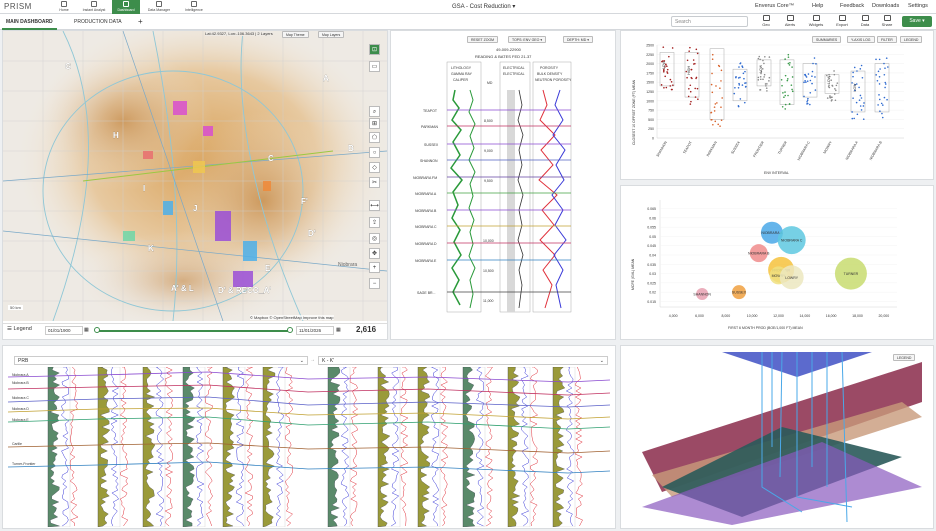 The image size is (936, 531). I want to click on y-tick: 500, so click(651, 120).